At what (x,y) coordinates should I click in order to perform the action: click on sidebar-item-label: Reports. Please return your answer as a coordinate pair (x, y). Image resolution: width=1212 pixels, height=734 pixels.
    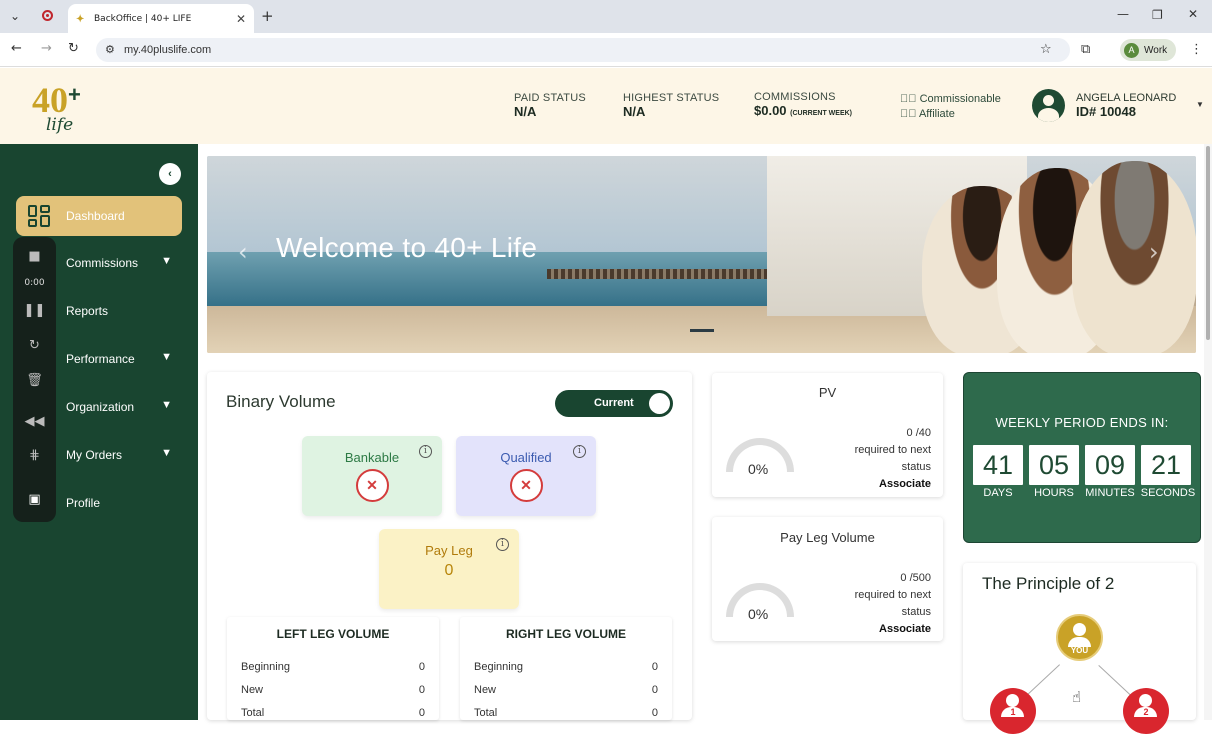
    Looking at the image, I should click on (87, 311).